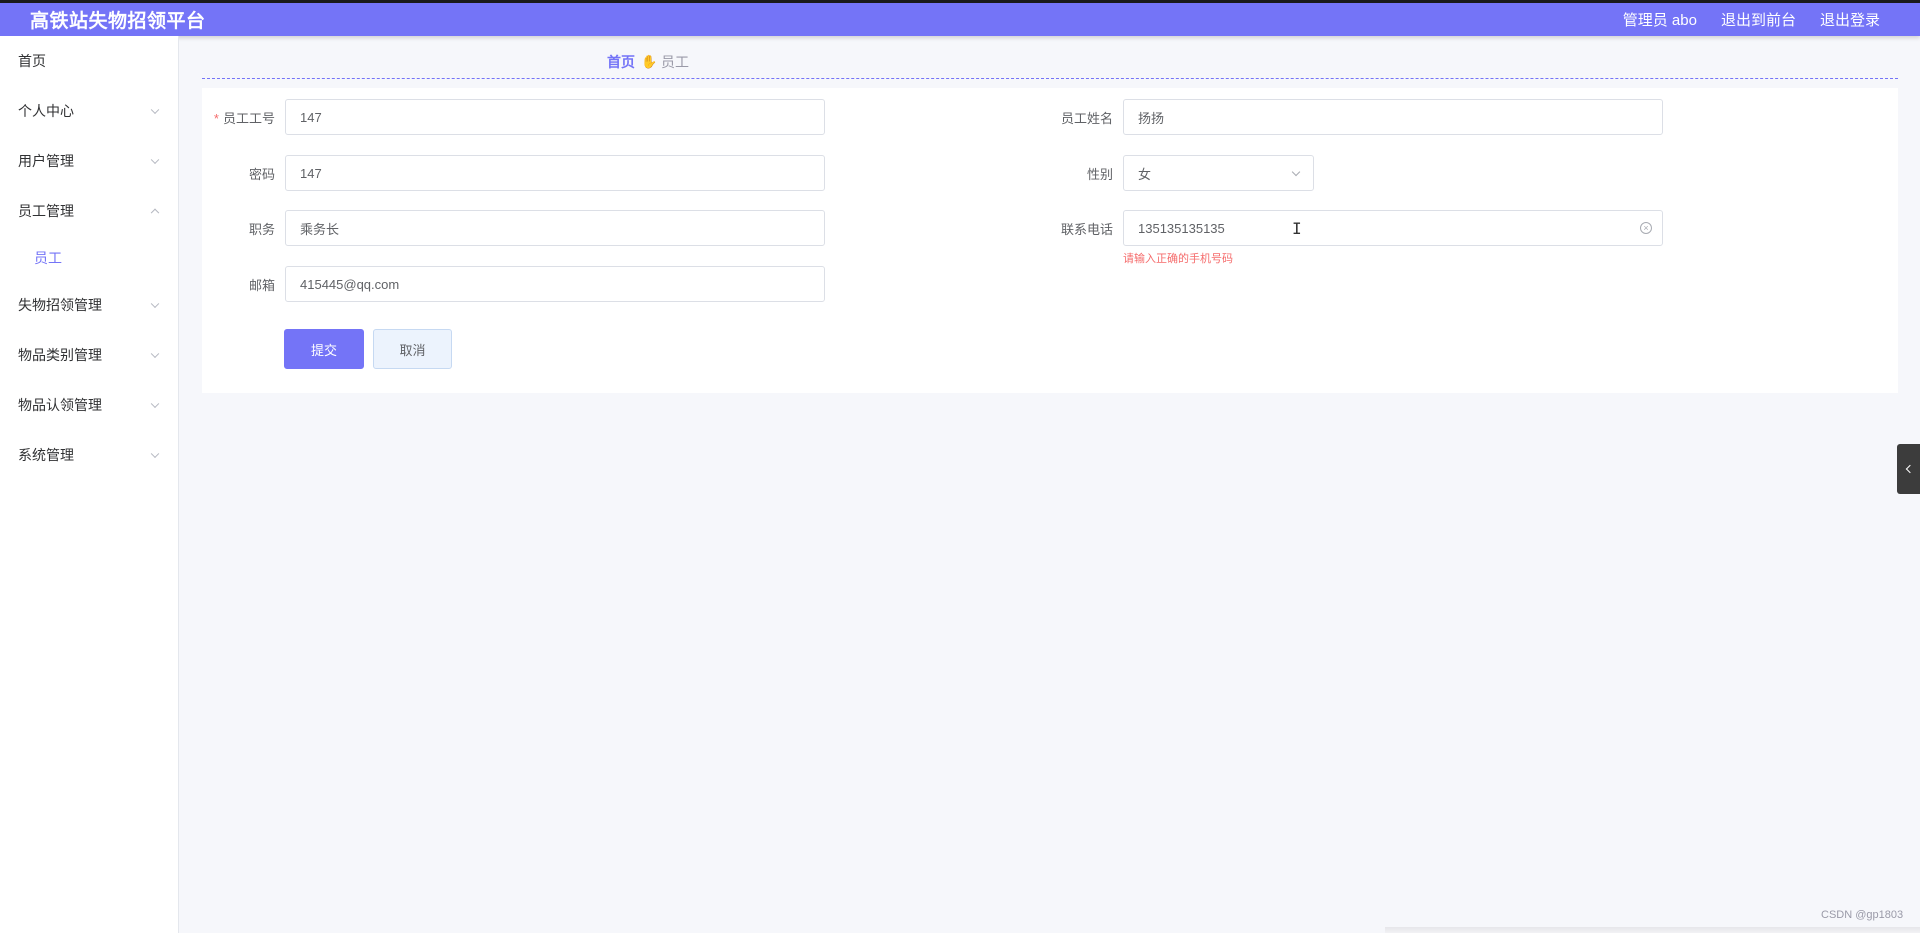  Describe the element at coordinates (261, 229) in the screenshot. I see `position-label: 职务` at that location.